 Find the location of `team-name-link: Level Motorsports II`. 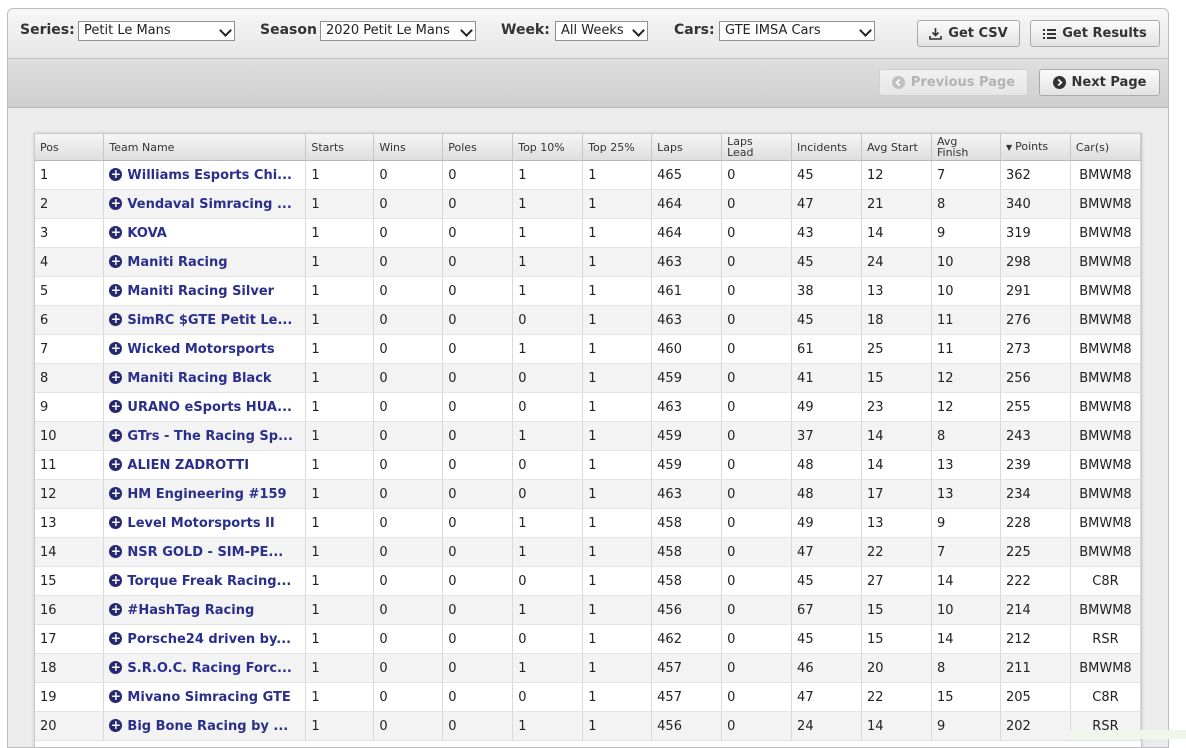

team-name-link: Level Motorsports II is located at coordinates (200, 523).